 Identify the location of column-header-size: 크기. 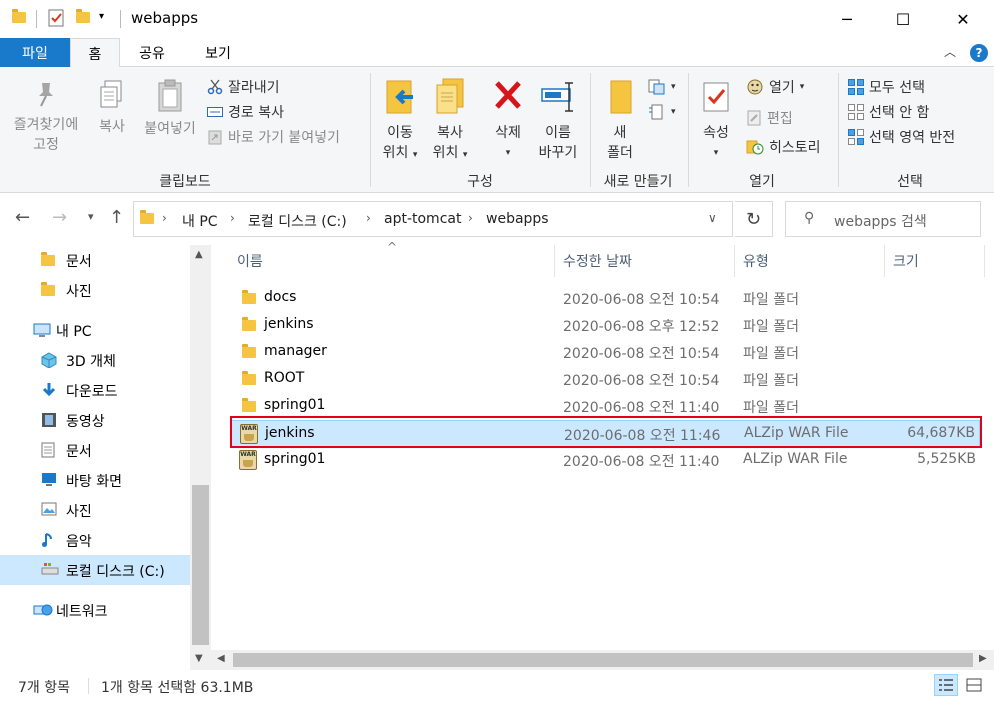
(906, 261).